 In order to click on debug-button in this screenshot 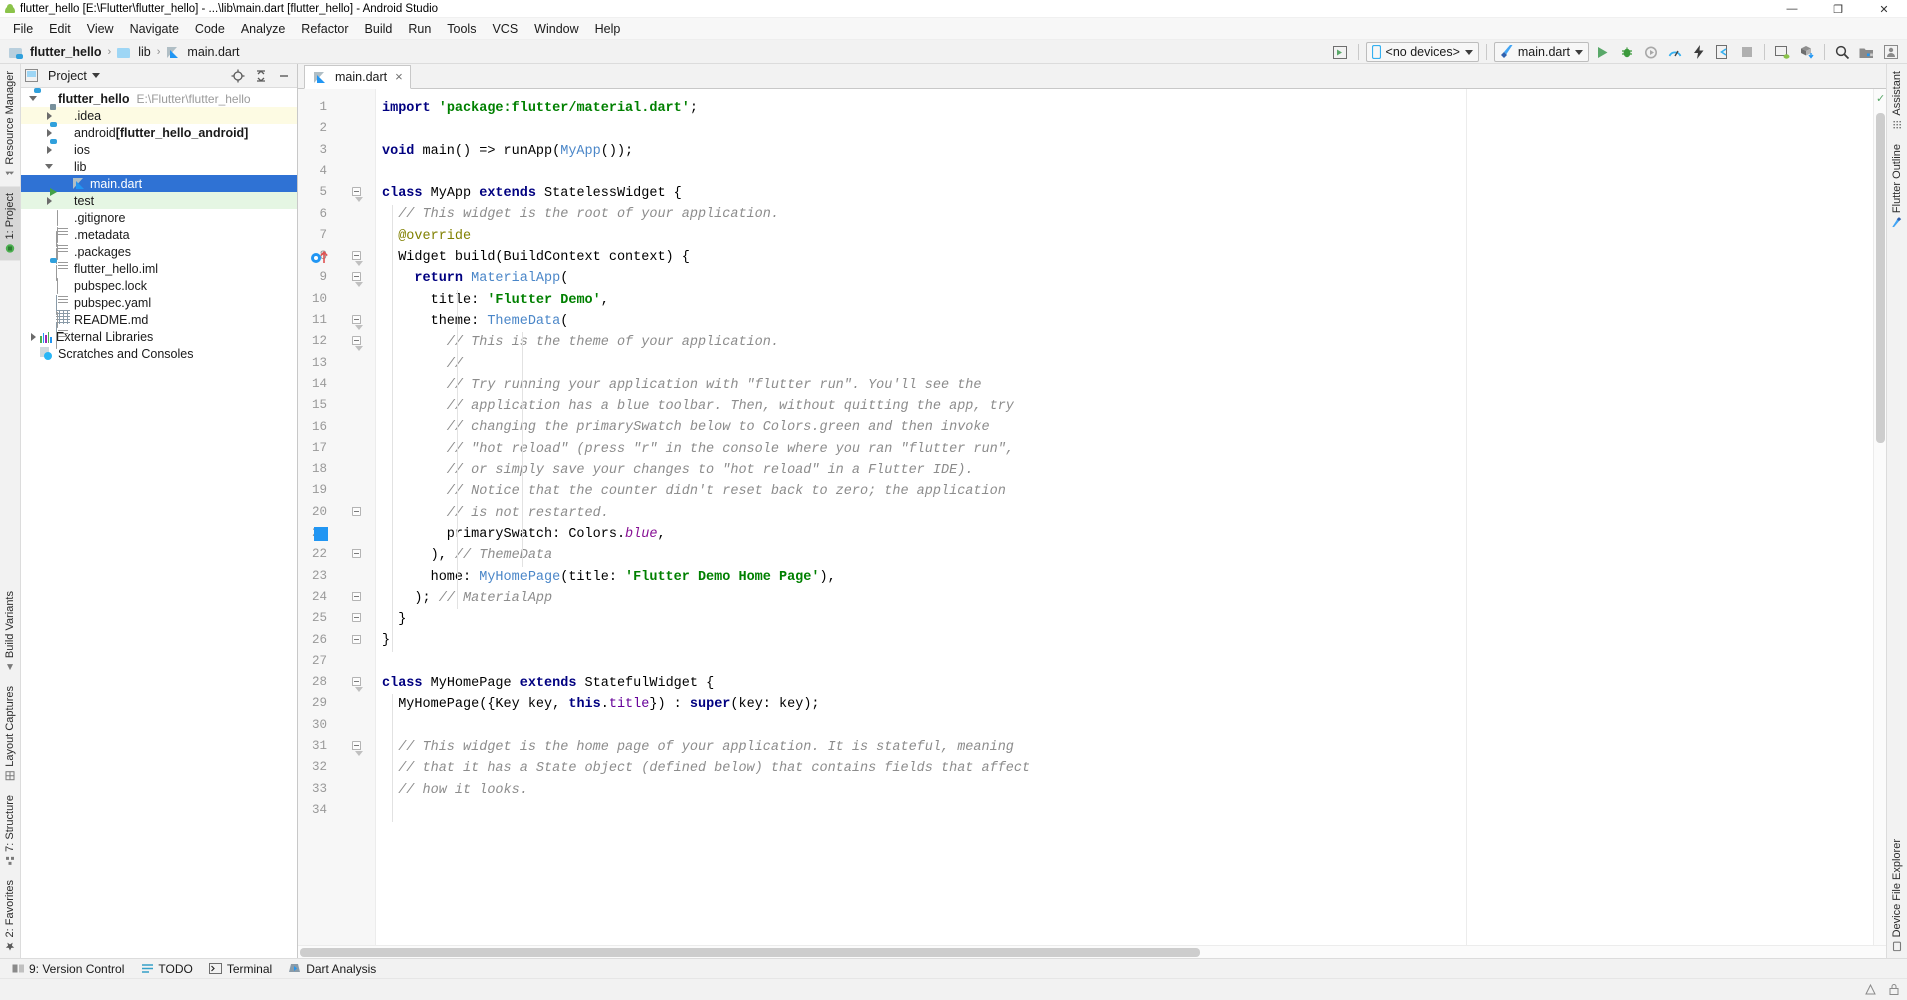, I will do `click(1626, 52)`.